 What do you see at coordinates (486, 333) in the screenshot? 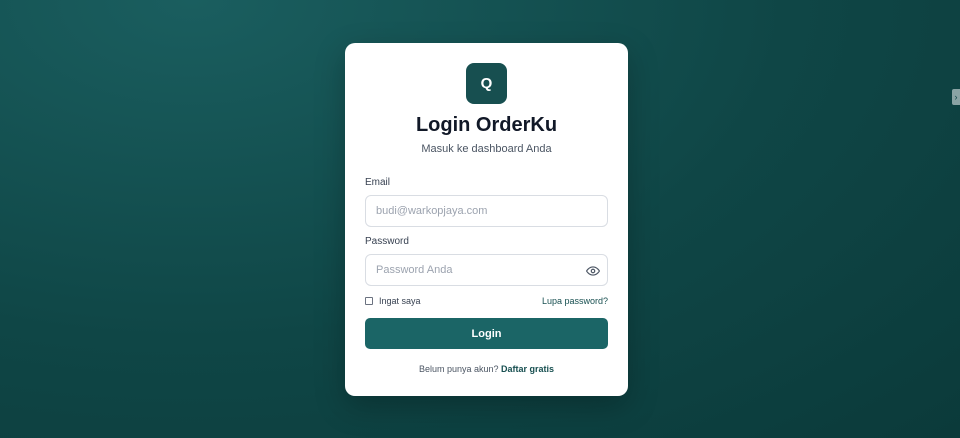
I see `login-button: Login` at bounding box center [486, 333].